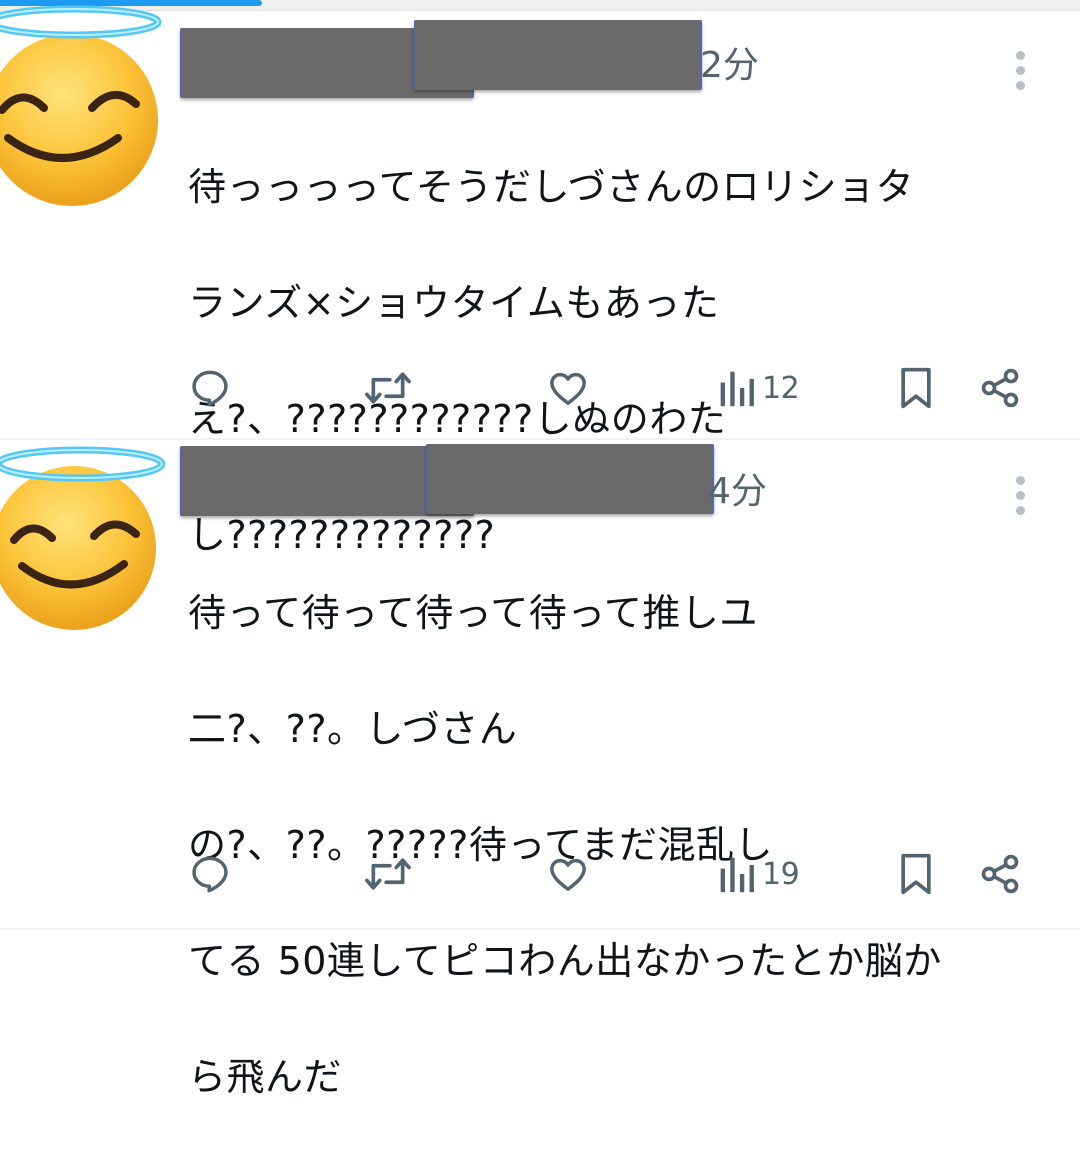  I want to click on tweet-text-line: 二?、??。しづさん, so click(353, 729).